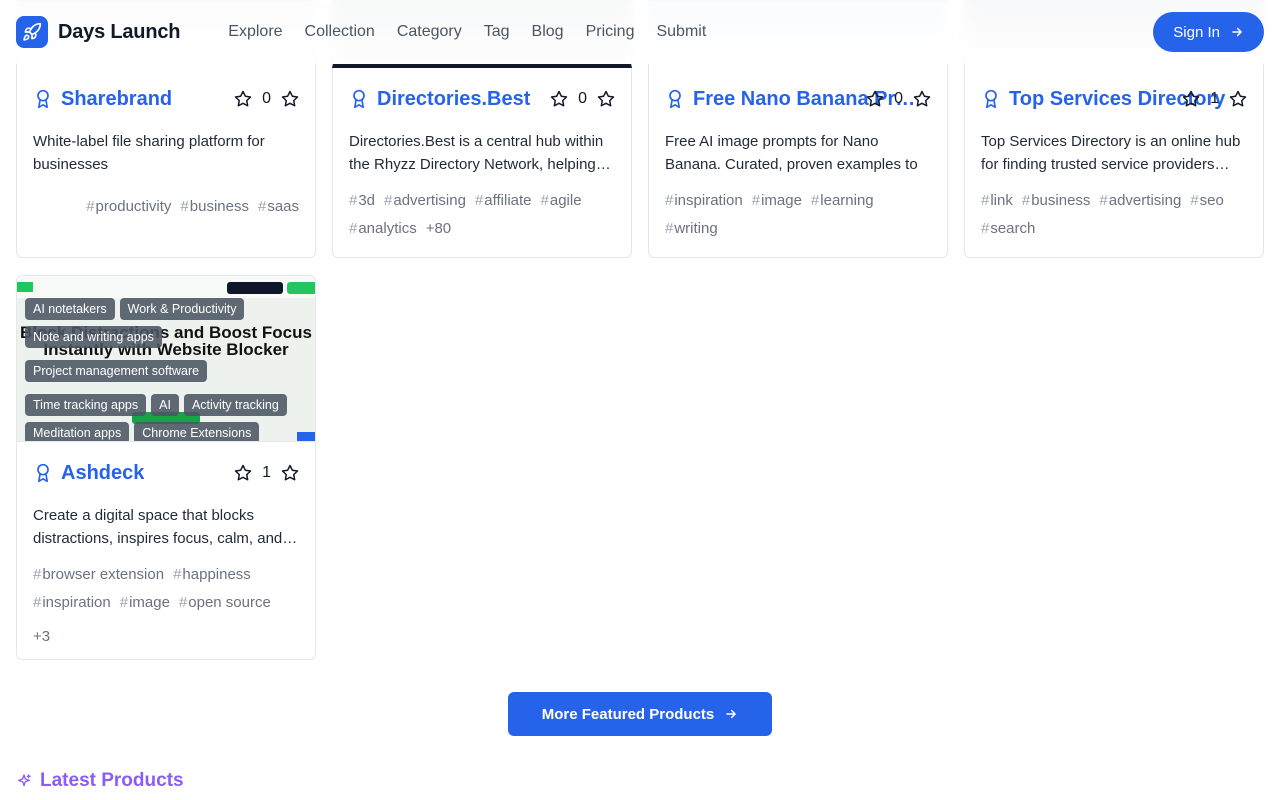  I want to click on sparkles-icon, so click(24, 780).